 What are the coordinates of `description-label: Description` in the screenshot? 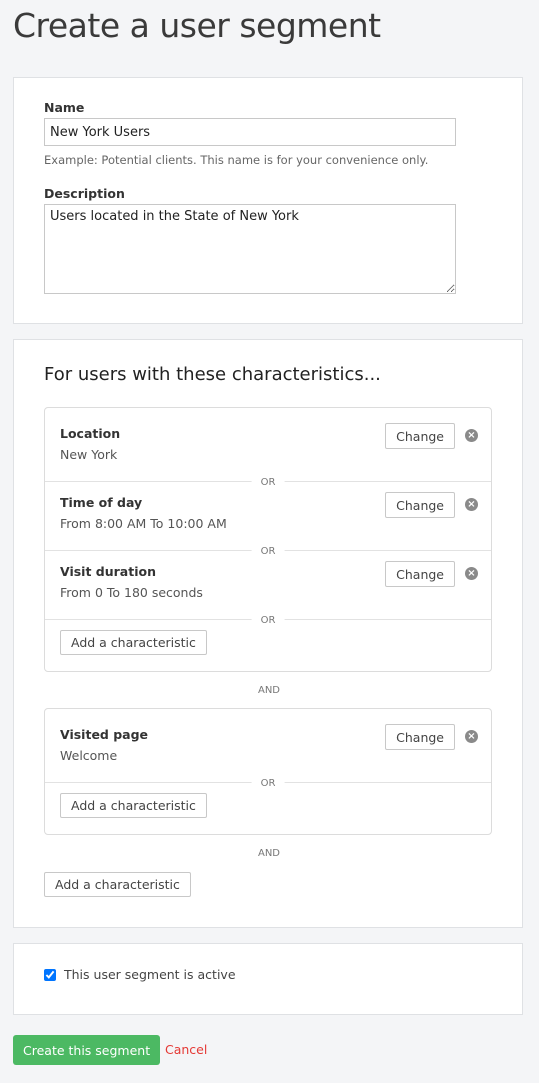 It's located at (84, 193).